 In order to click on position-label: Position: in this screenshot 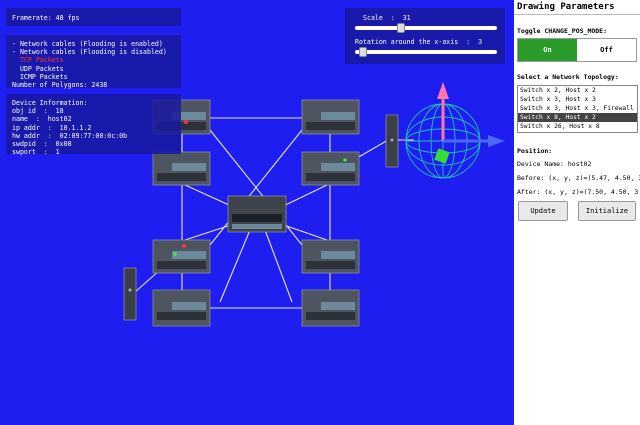, I will do `click(535, 151)`.